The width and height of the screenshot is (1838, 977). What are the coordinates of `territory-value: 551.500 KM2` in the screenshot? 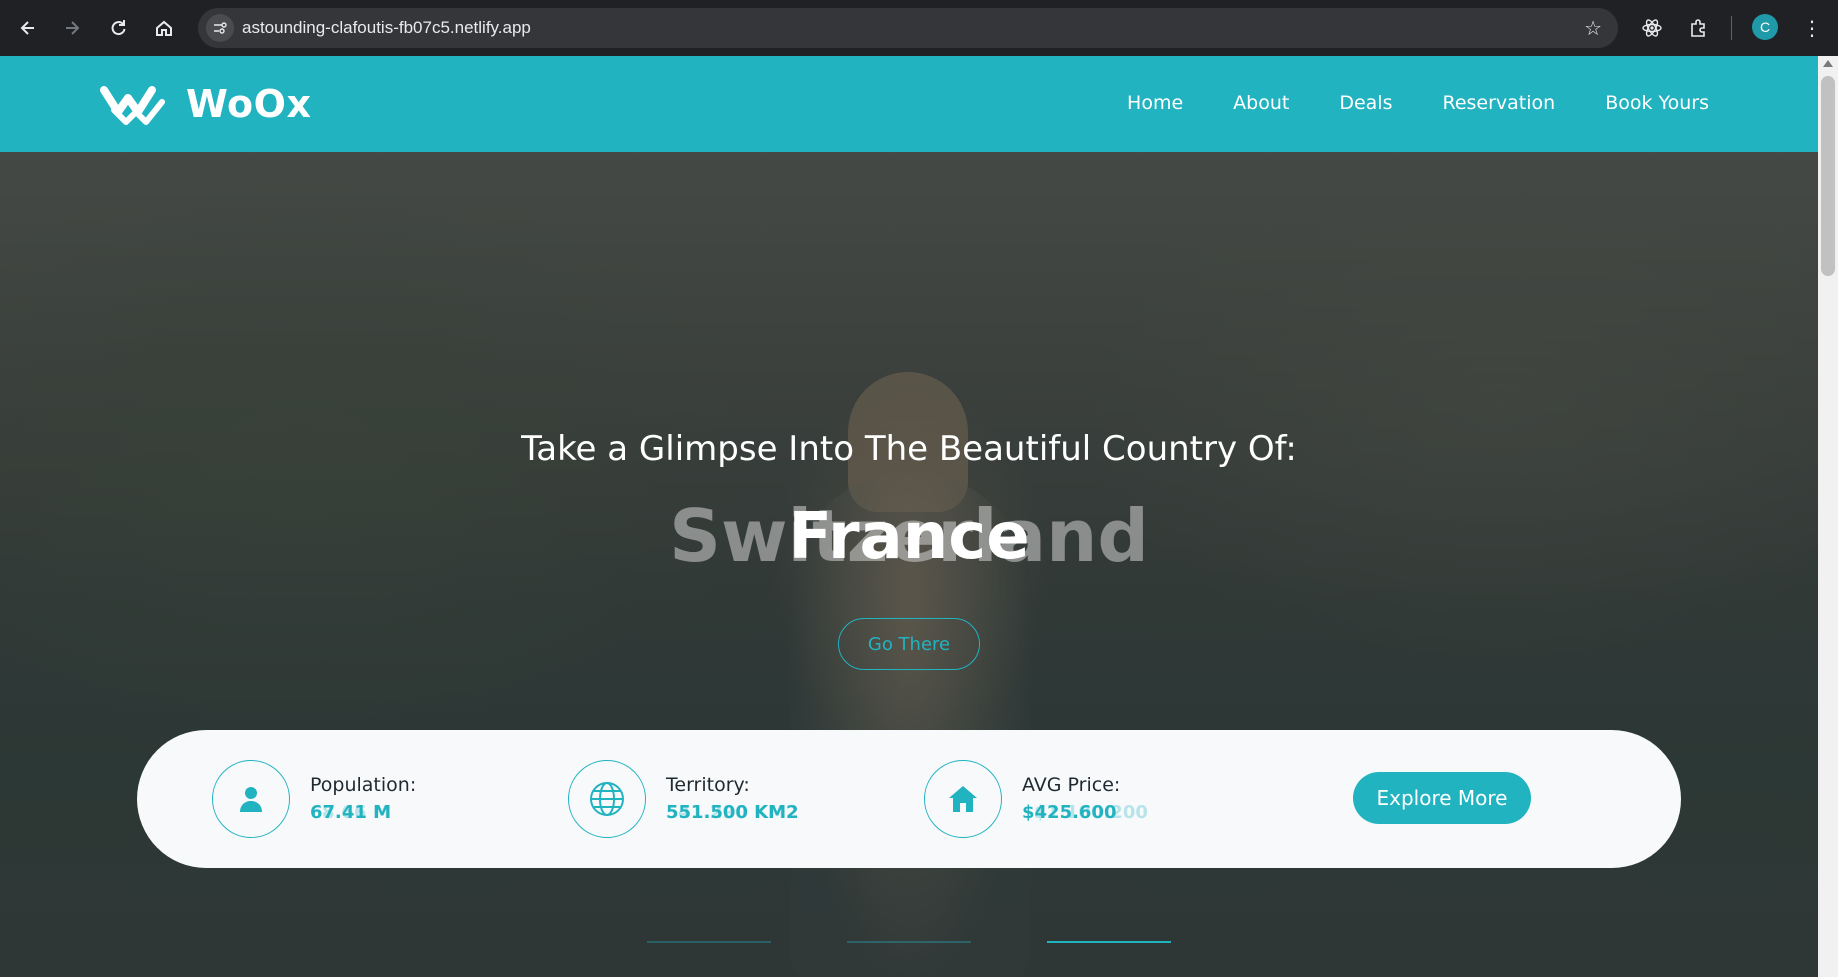 It's located at (732, 812).